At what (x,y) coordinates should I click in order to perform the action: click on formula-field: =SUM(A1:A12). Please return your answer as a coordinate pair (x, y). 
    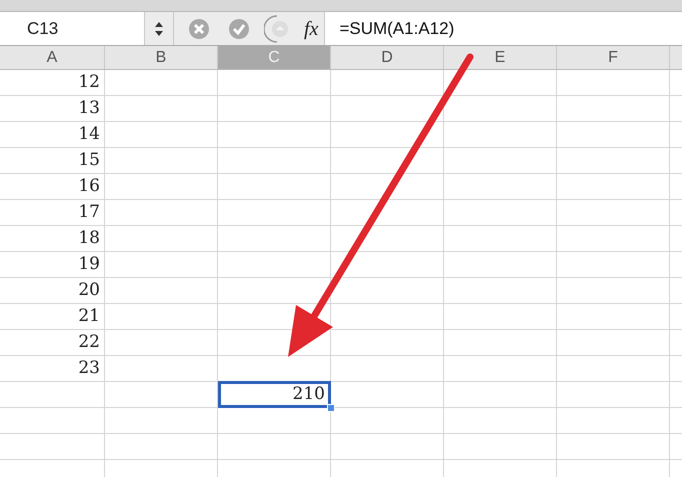
    Looking at the image, I should click on (503, 28).